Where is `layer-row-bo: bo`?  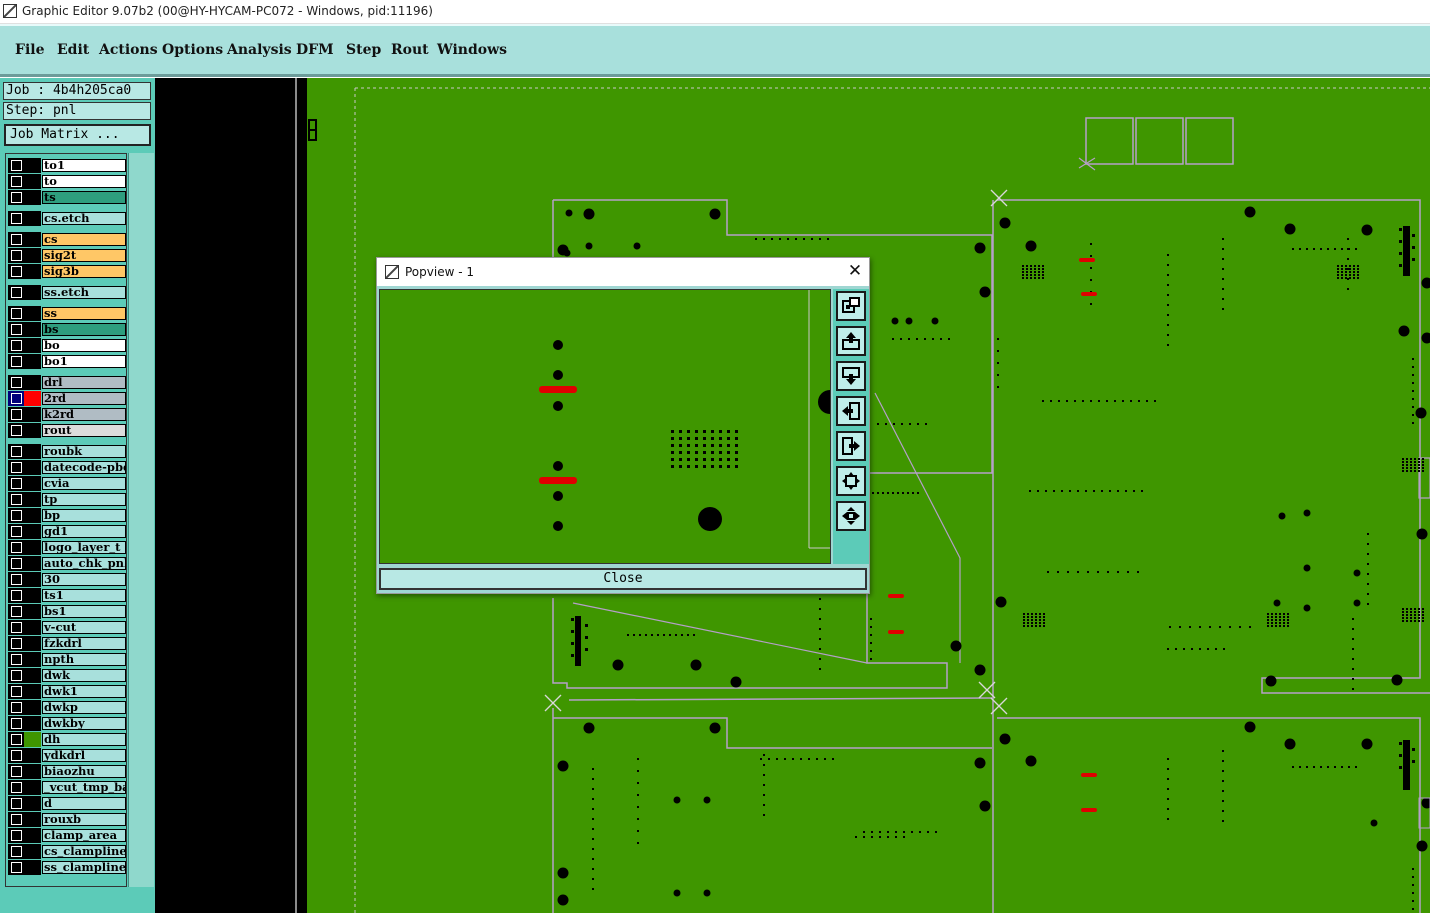 layer-row-bo: bo is located at coordinates (67, 345).